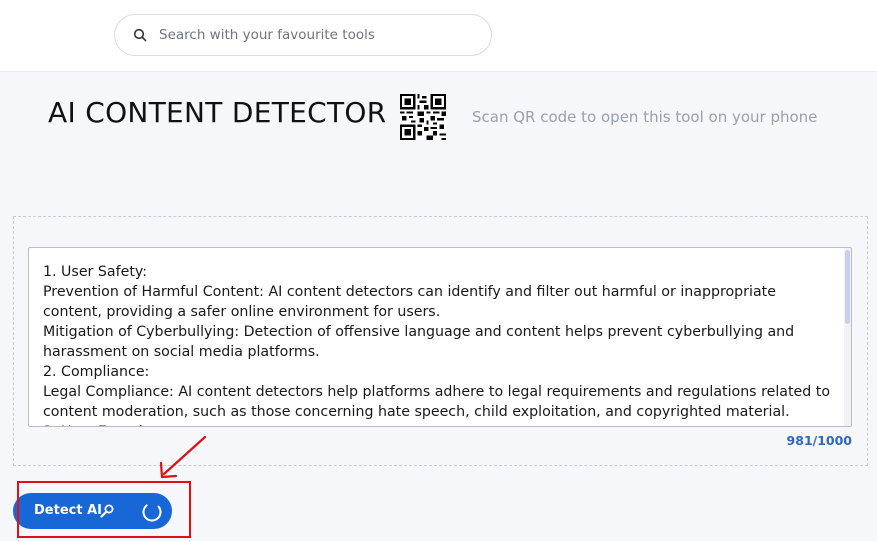  Describe the element at coordinates (217, 112) in the screenshot. I see `page-title: AI CONTENT DETECTOR` at that location.